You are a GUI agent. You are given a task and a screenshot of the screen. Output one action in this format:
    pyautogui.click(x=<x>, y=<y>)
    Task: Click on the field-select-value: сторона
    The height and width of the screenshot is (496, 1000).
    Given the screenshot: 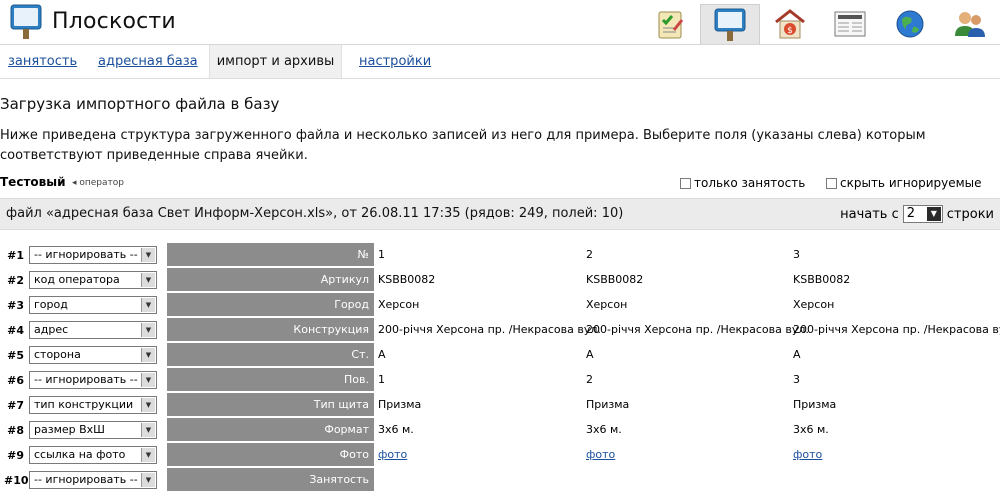 What is the action you would take?
    pyautogui.click(x=57, y=354)
    